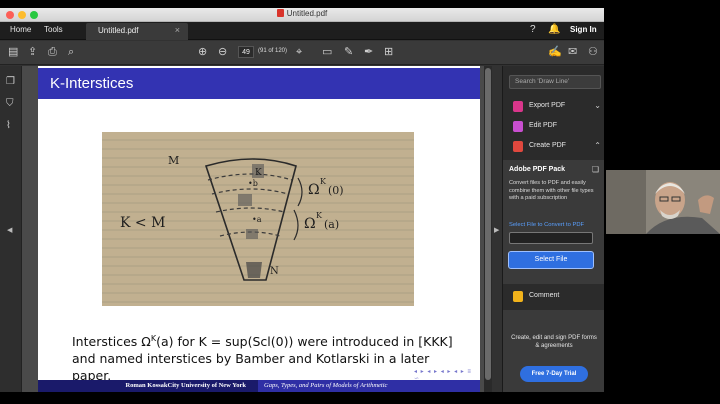 The width and height of the screenshot is (720, 404). Describe the element at coordinates (202, 52) in the screenshot. I see `prev-page-icon: ⊕` at that location.